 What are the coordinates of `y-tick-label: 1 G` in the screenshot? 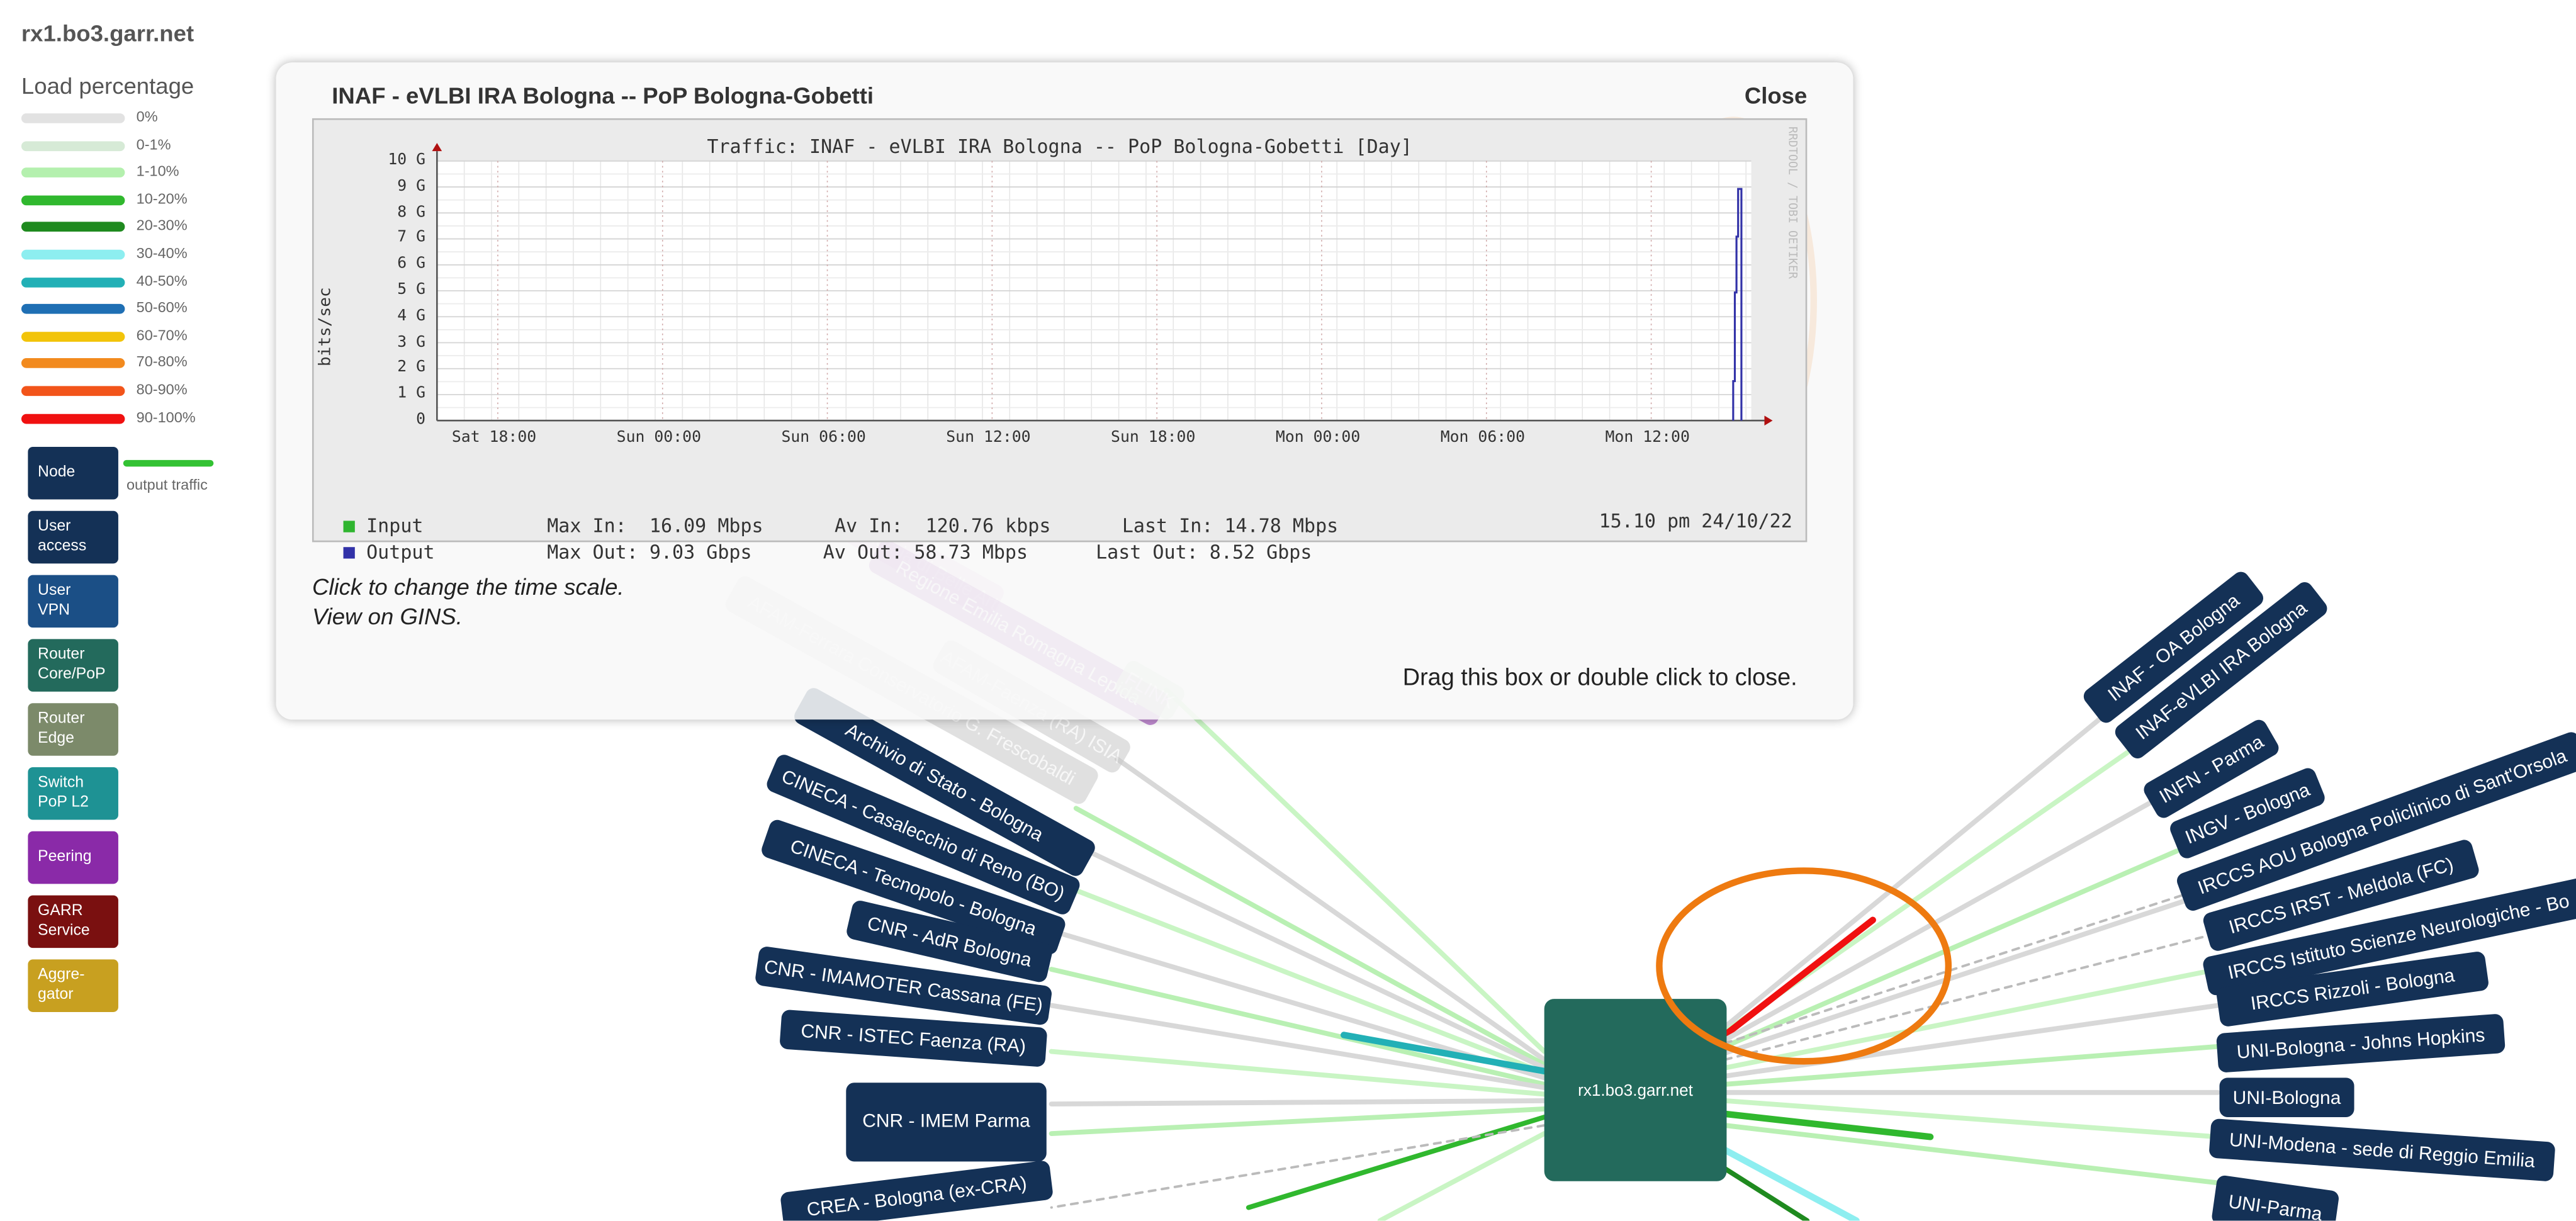 It's located at (411, 394).